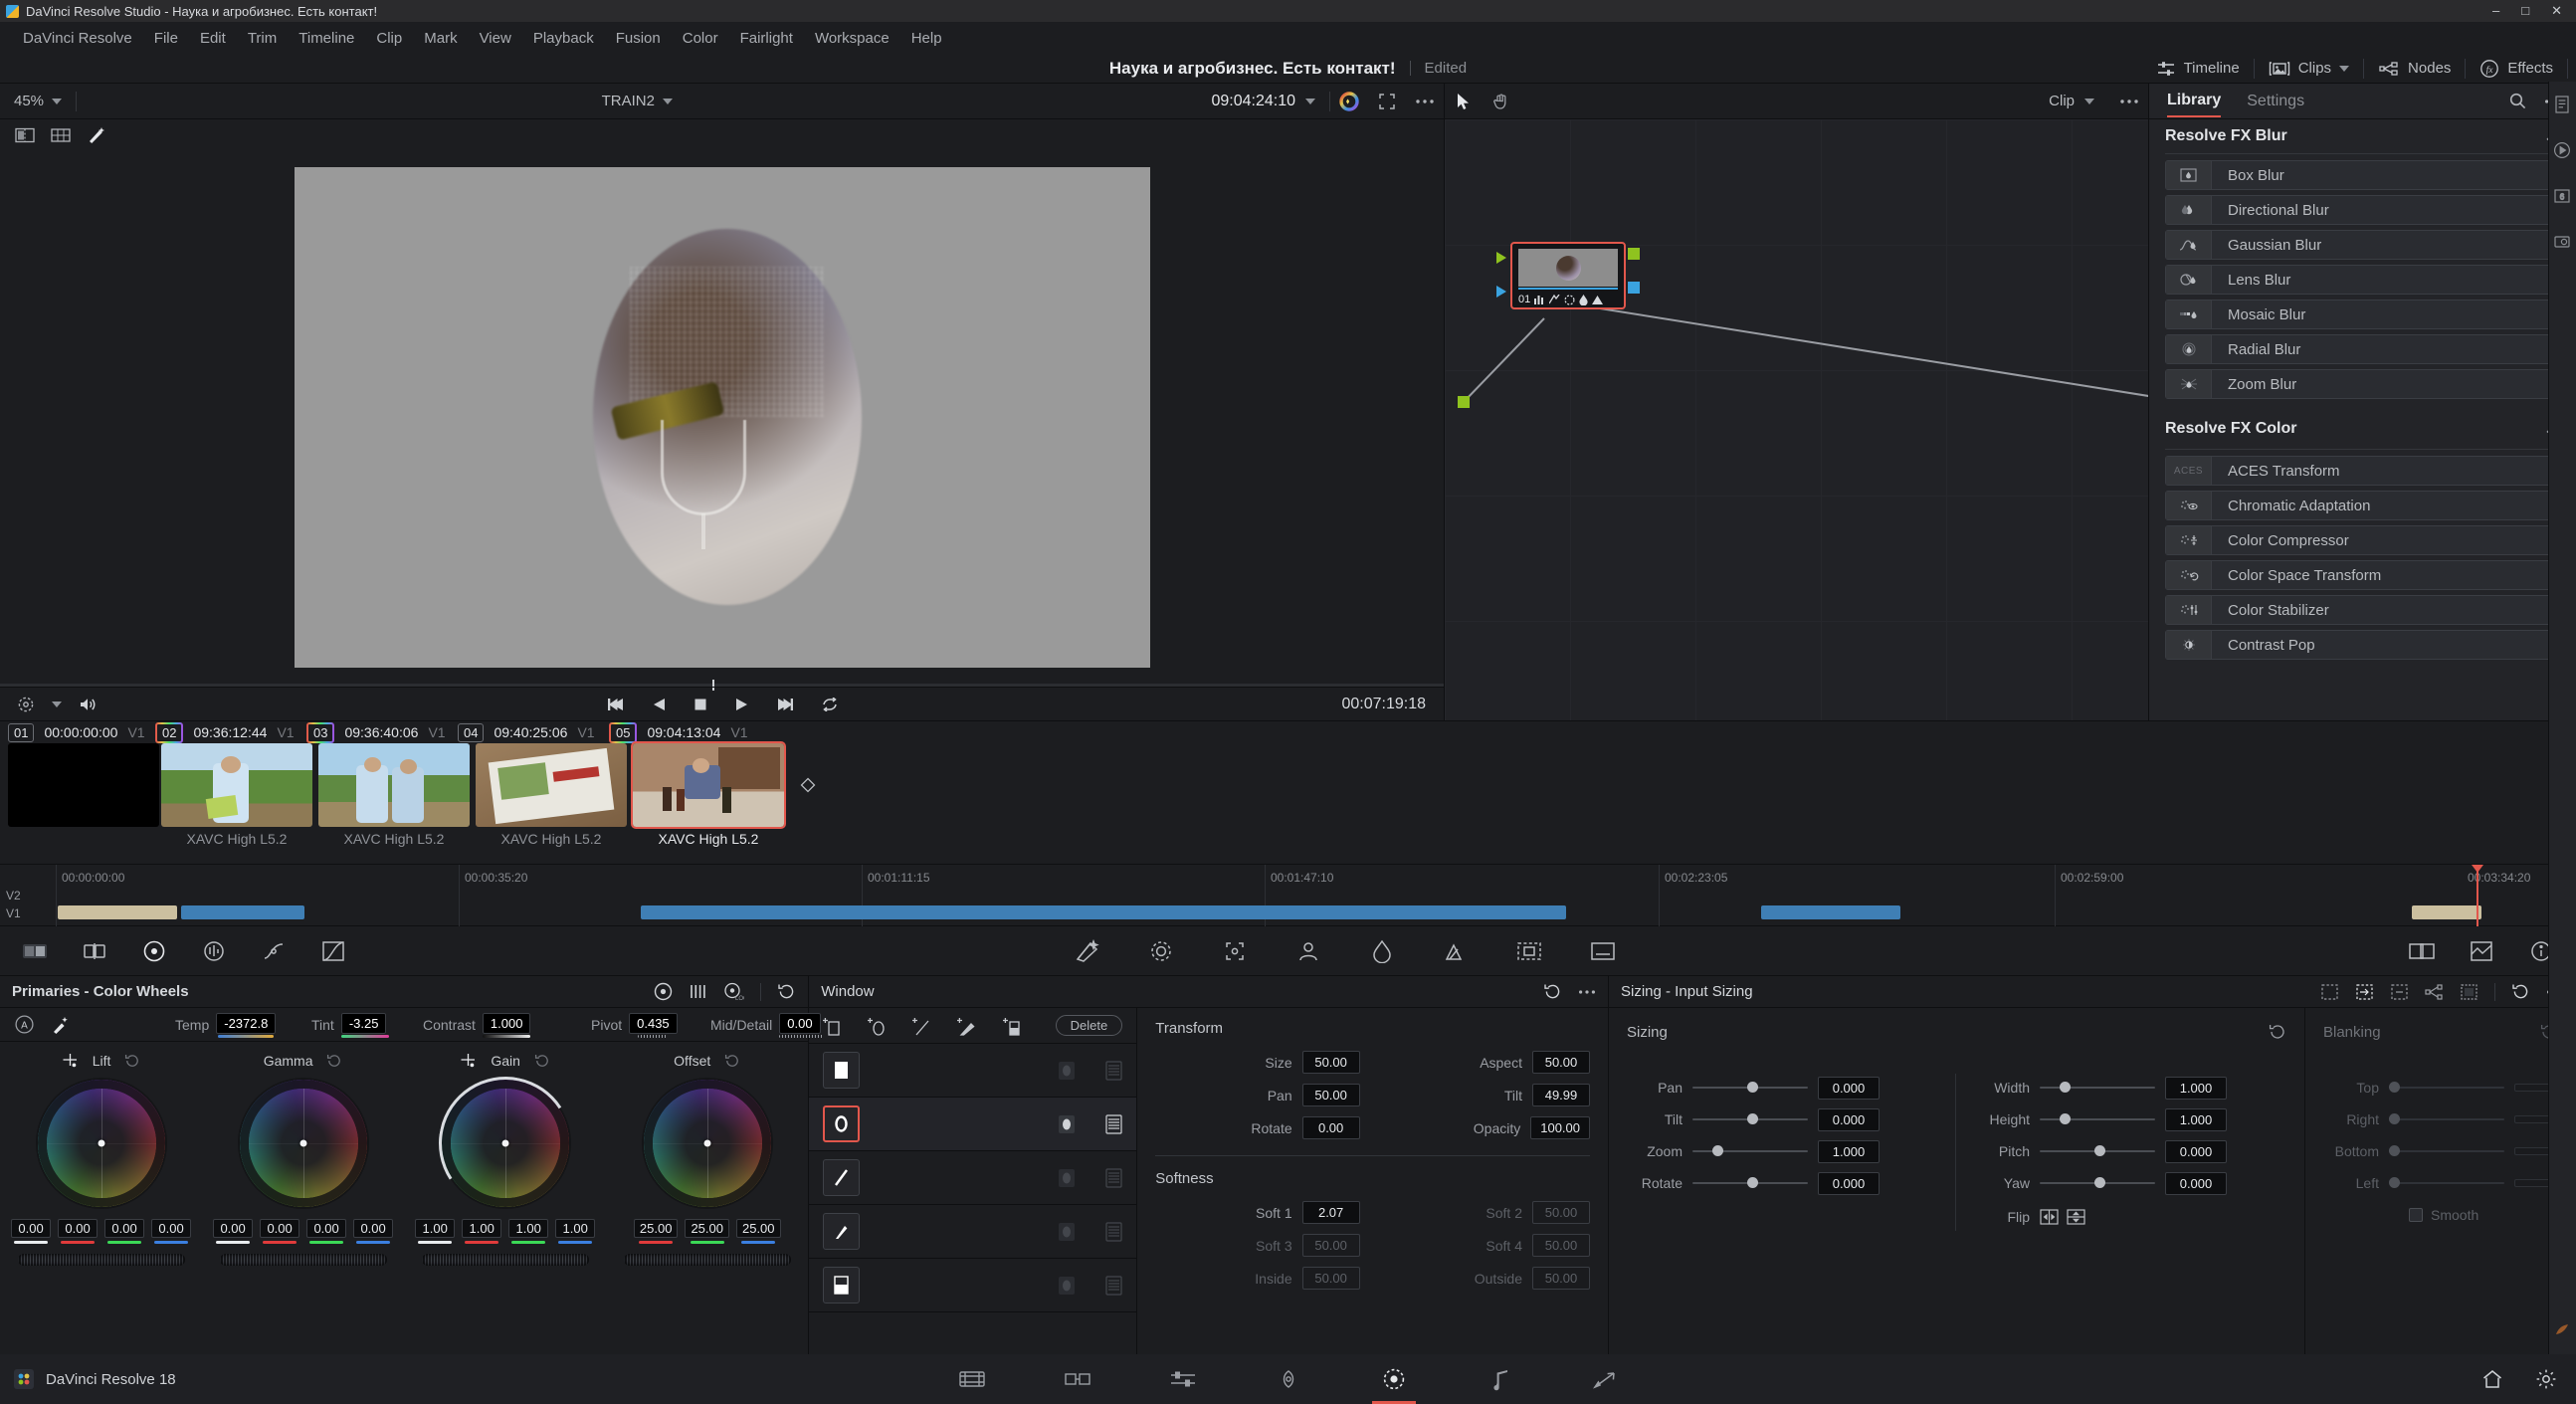 The width and height of the screenshot is (2576, 1404). What do you see at coordinates (2194, 104) in the screenshot?
I see `tab-library: Library` at bounding box center [2194, 104].